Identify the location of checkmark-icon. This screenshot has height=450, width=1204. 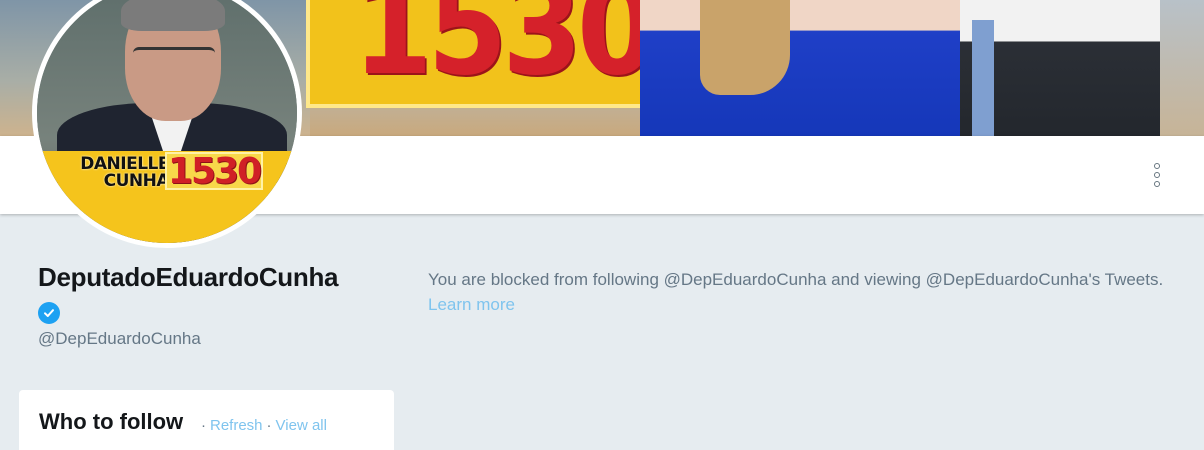
(49, 313).